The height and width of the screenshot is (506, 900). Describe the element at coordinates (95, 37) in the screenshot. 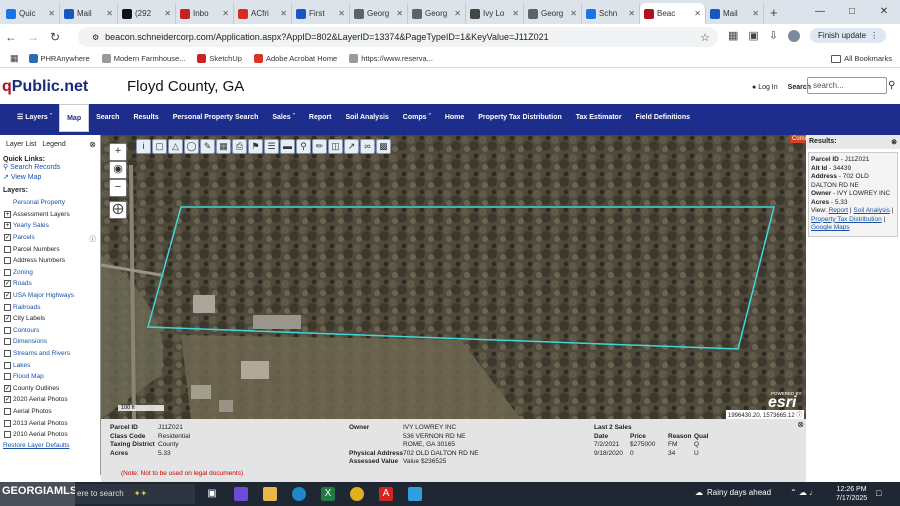

I see `site-info-icon: ⚙` at that location.